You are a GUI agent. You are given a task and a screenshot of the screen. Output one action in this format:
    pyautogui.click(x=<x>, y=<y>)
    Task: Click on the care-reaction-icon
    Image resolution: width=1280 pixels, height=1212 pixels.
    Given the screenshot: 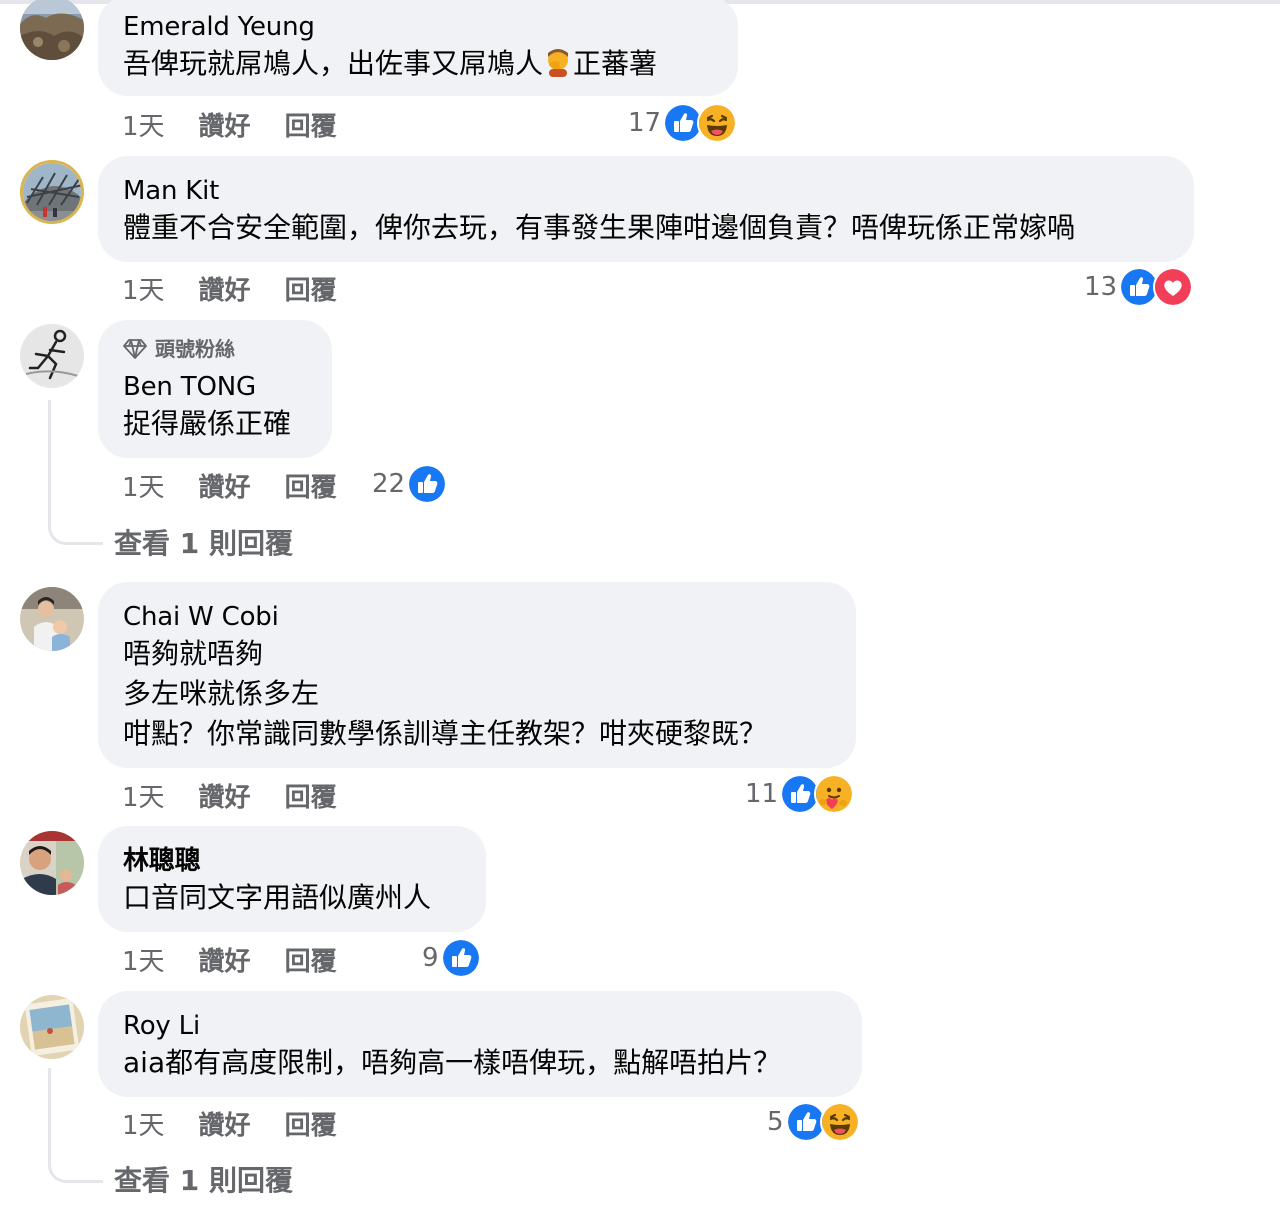 What is the action you would take?
    pyautogui.click(x=834, y=794)
    